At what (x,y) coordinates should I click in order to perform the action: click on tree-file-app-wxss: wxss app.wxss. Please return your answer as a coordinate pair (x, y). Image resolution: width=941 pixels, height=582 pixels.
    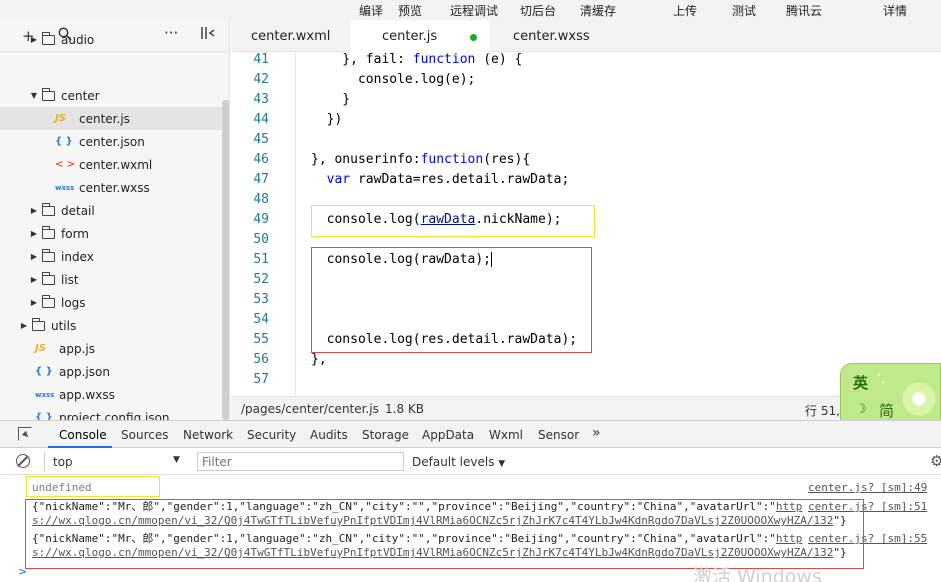
    Looking at the image, I should click on (111, 394).